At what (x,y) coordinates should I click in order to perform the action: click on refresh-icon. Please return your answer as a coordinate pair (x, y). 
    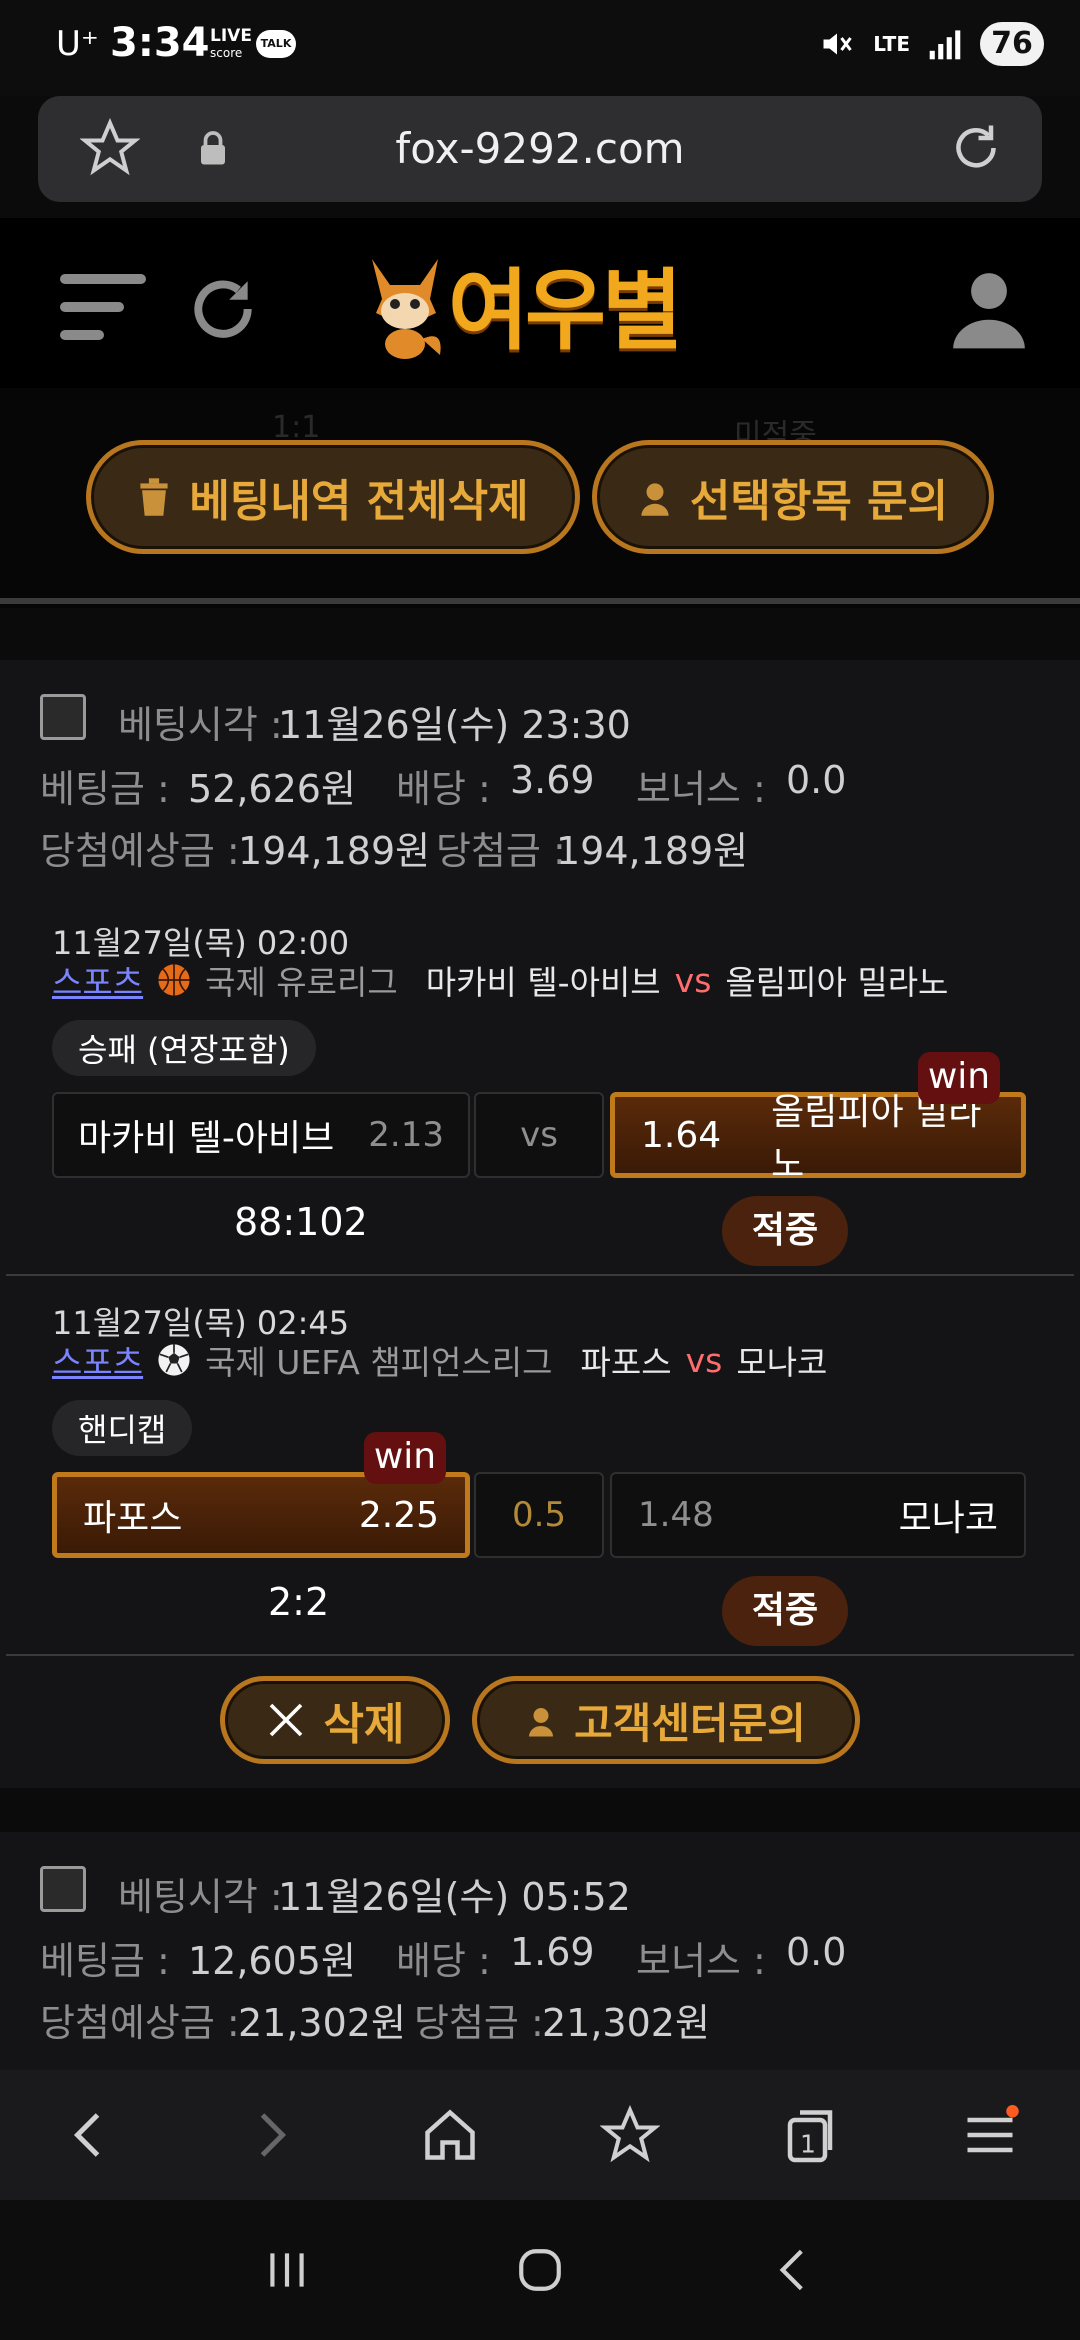
    Looking at the image, I should click on (223, 309).